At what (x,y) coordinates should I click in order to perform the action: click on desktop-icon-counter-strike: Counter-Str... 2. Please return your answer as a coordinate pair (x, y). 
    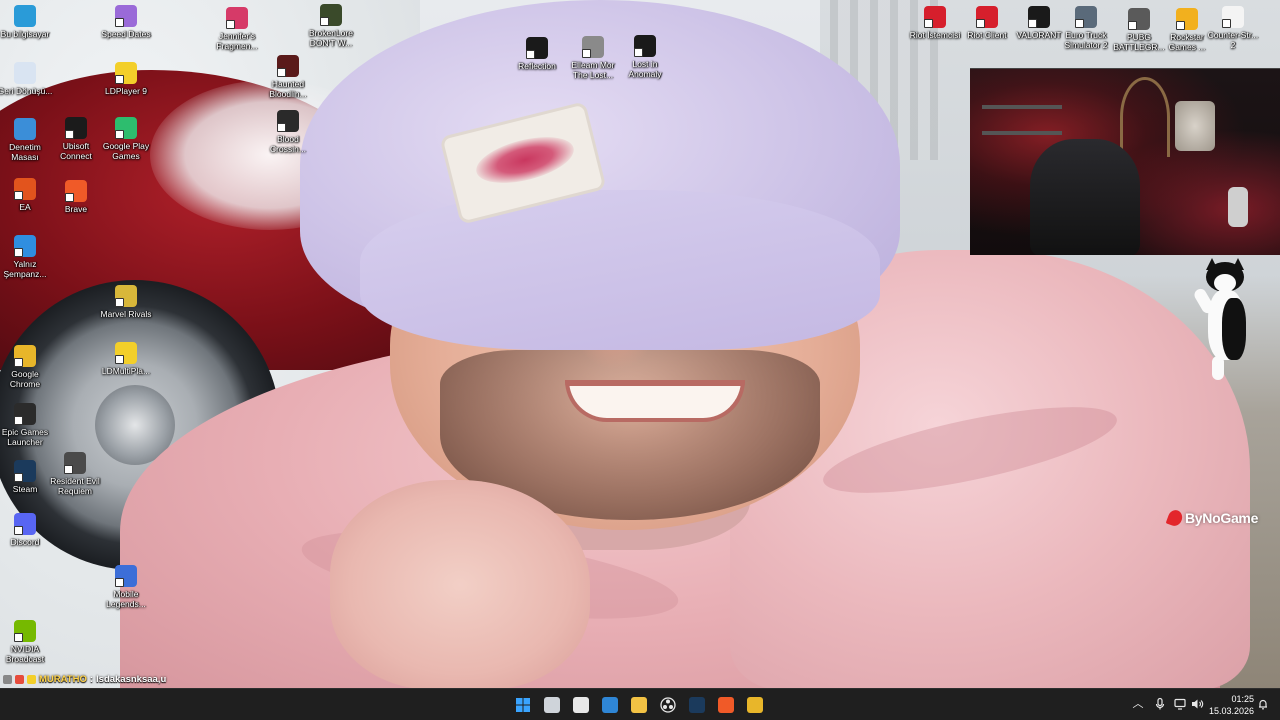
    Looking at the image, I should click on (1233, 28).